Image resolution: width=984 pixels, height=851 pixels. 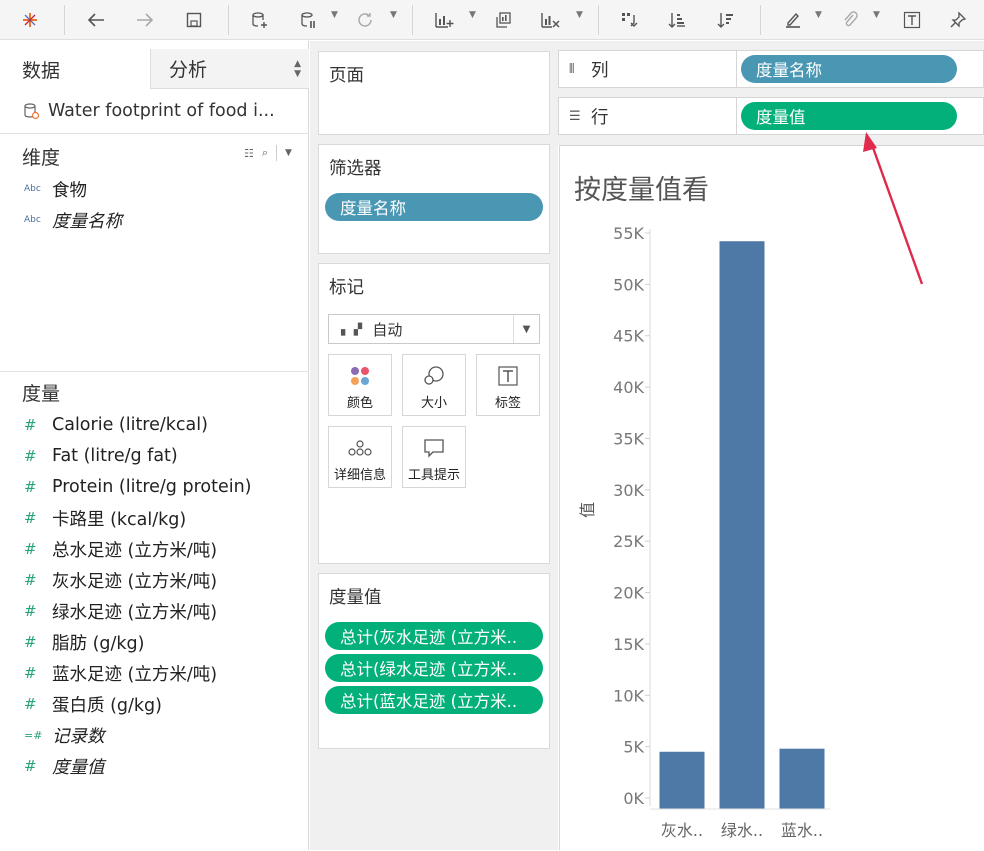 What do you see at coordinates (360, 376) in the screenshot?
I see `color-icon` at bounding box center [360, 376].